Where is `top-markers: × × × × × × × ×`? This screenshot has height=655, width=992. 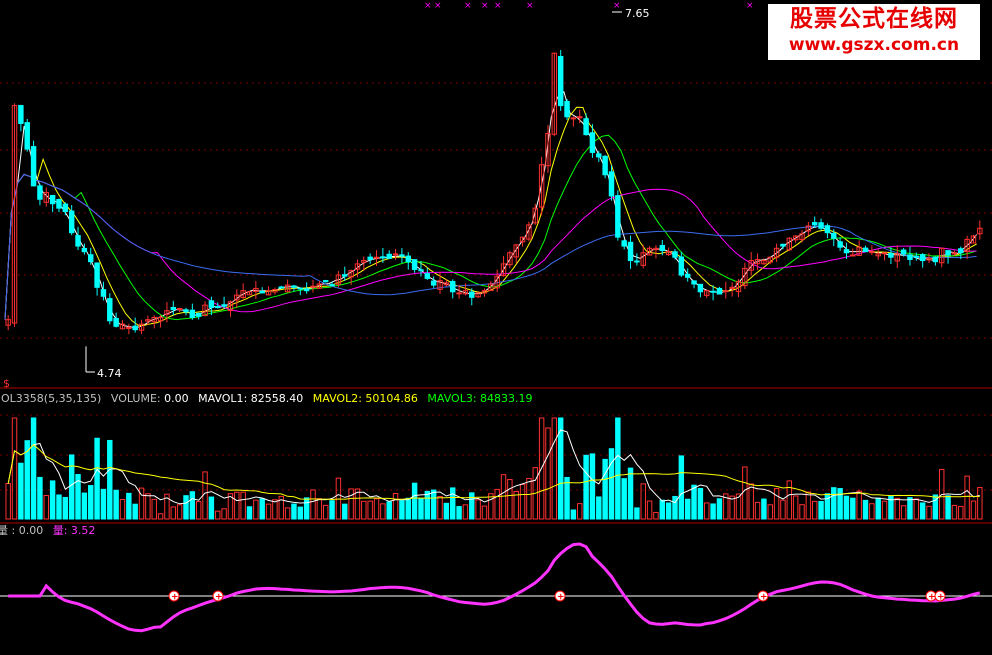 top-markers: × × × × × × × × is located at coordinates (589, 6).